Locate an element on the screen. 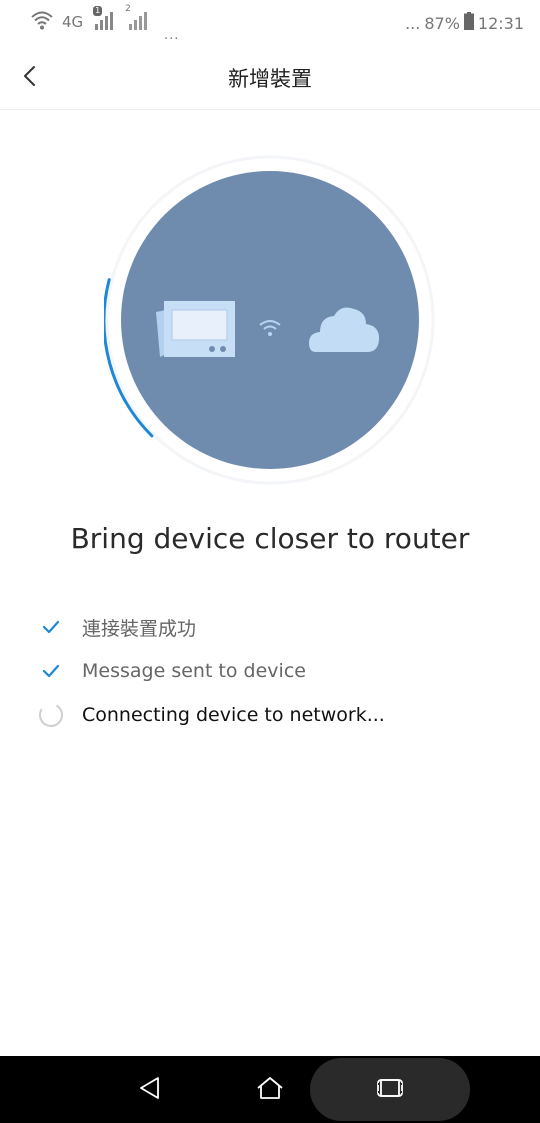 Image resolution: width=540 pixels, height=1123 pixels. system-nav-bar is located at coordinates (270, 1089).